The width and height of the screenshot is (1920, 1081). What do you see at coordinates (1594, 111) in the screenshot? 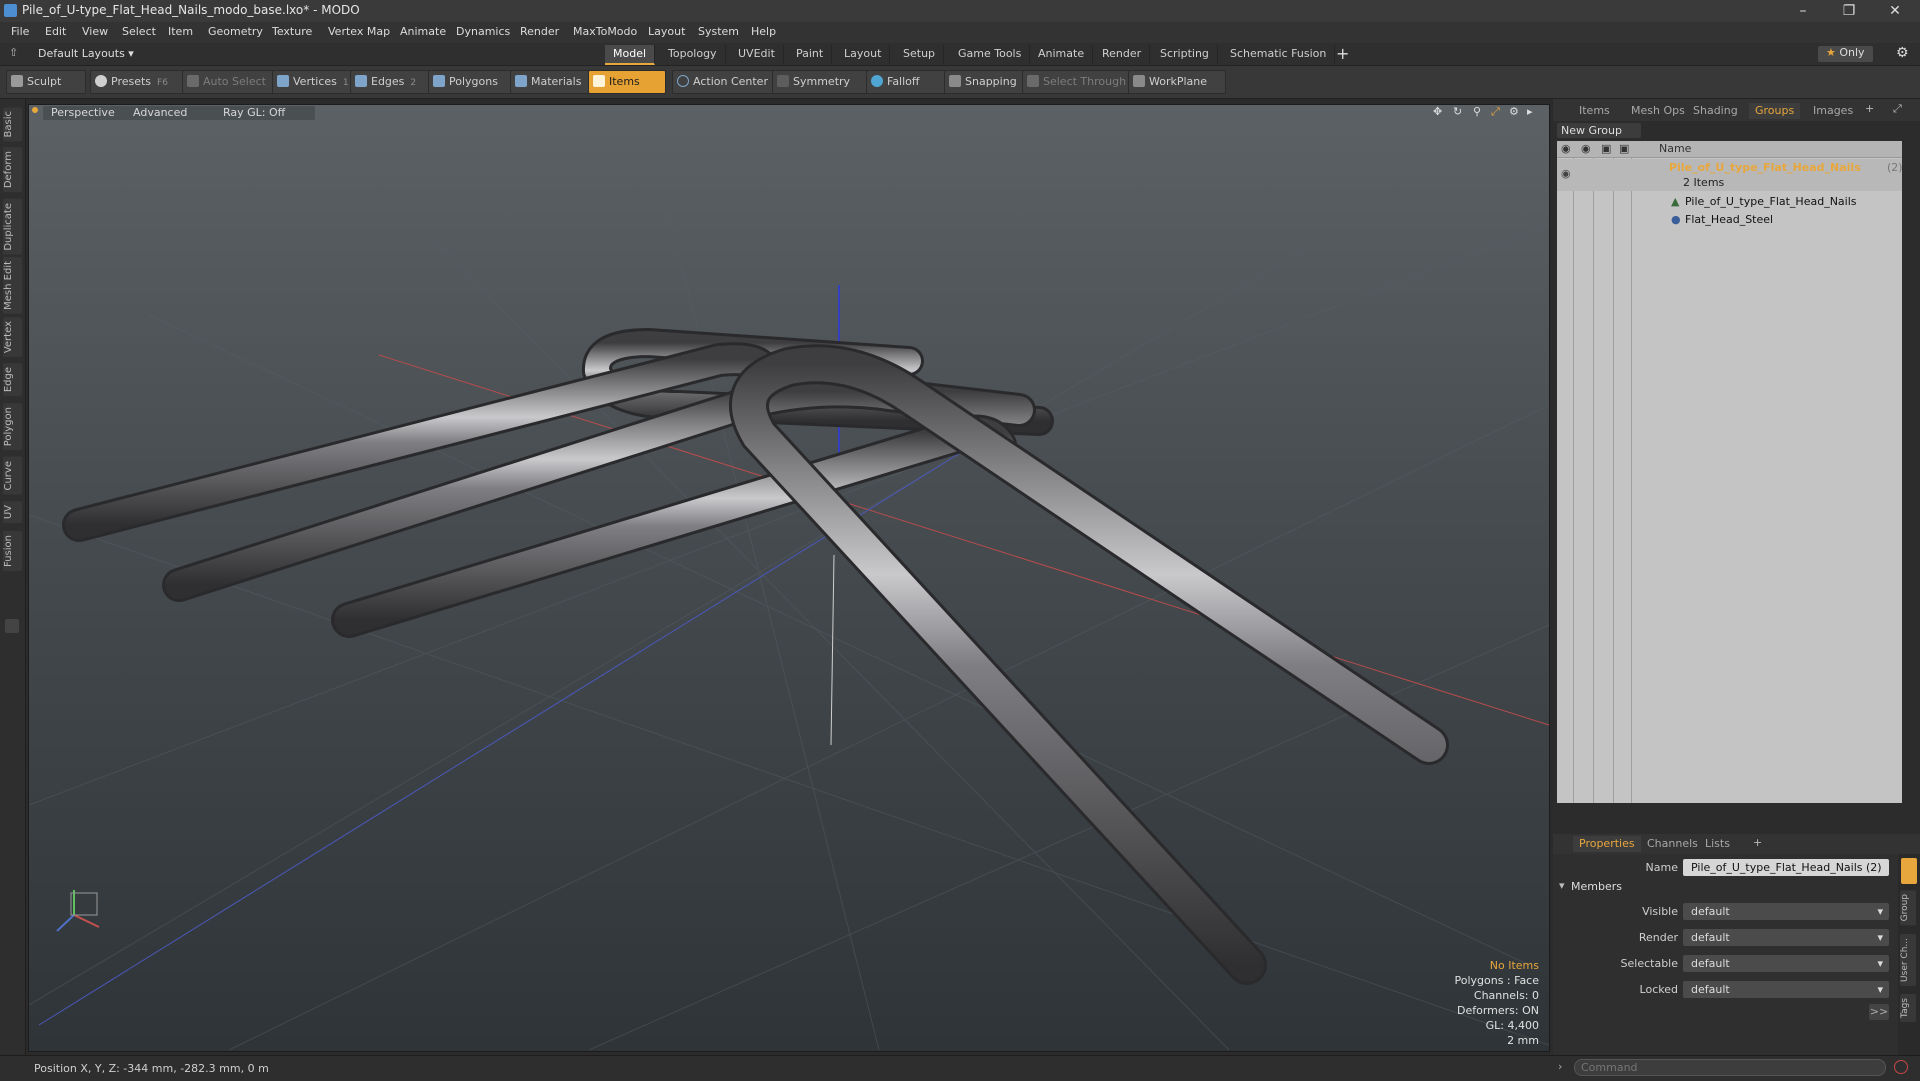
I see `tab-items: Items` at bounding box center [1594, 111].